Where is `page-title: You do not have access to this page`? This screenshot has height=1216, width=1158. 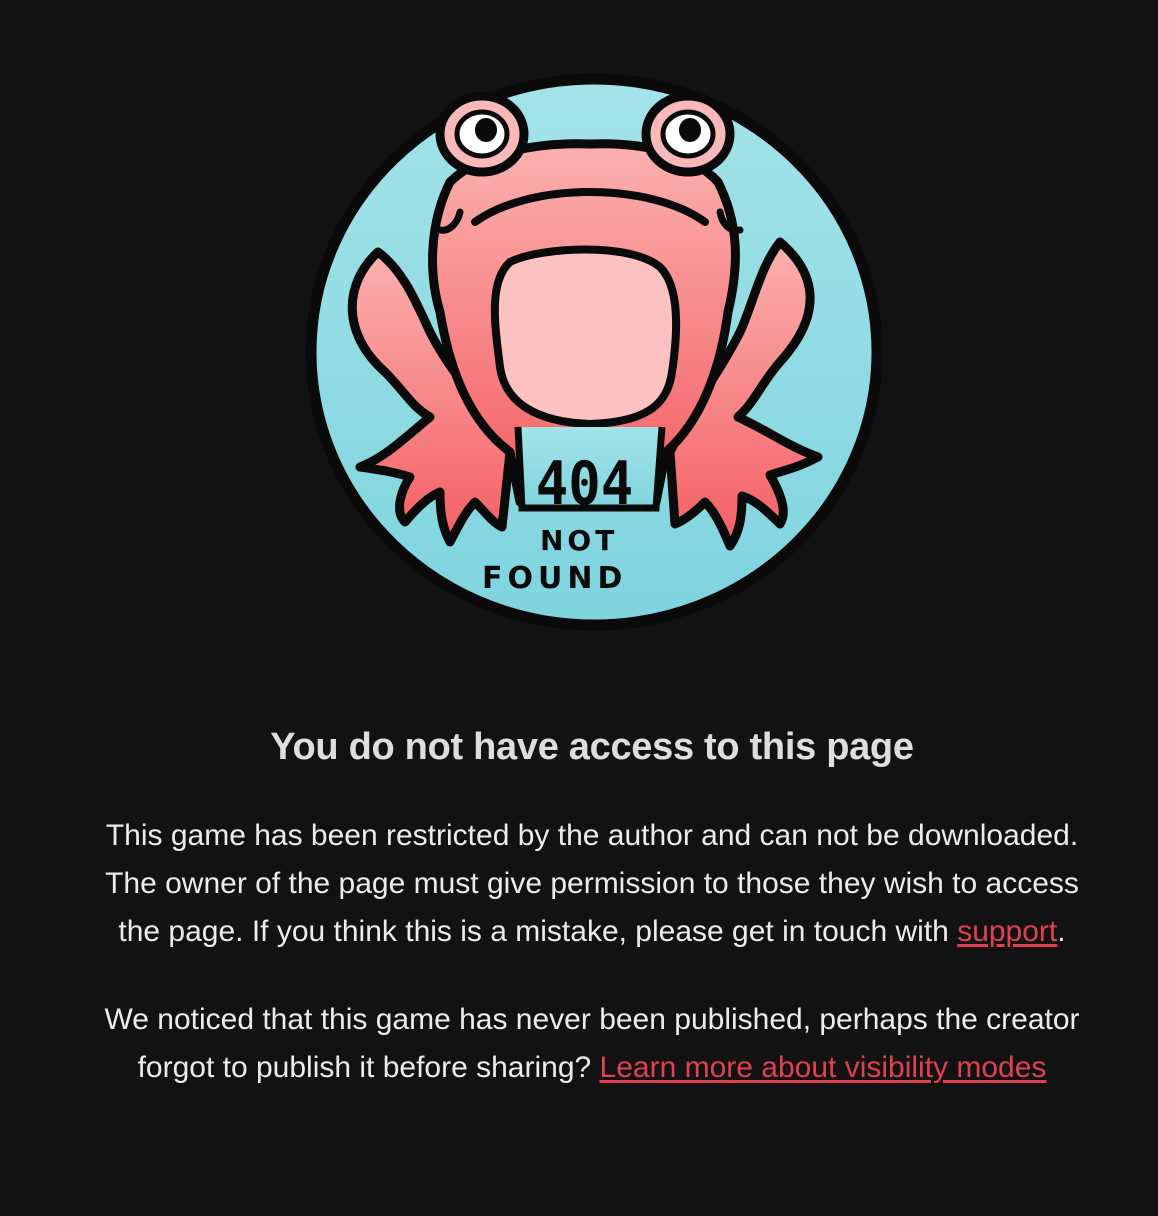
page-title: You do not have access to this page is located at coordinates (592, 747).